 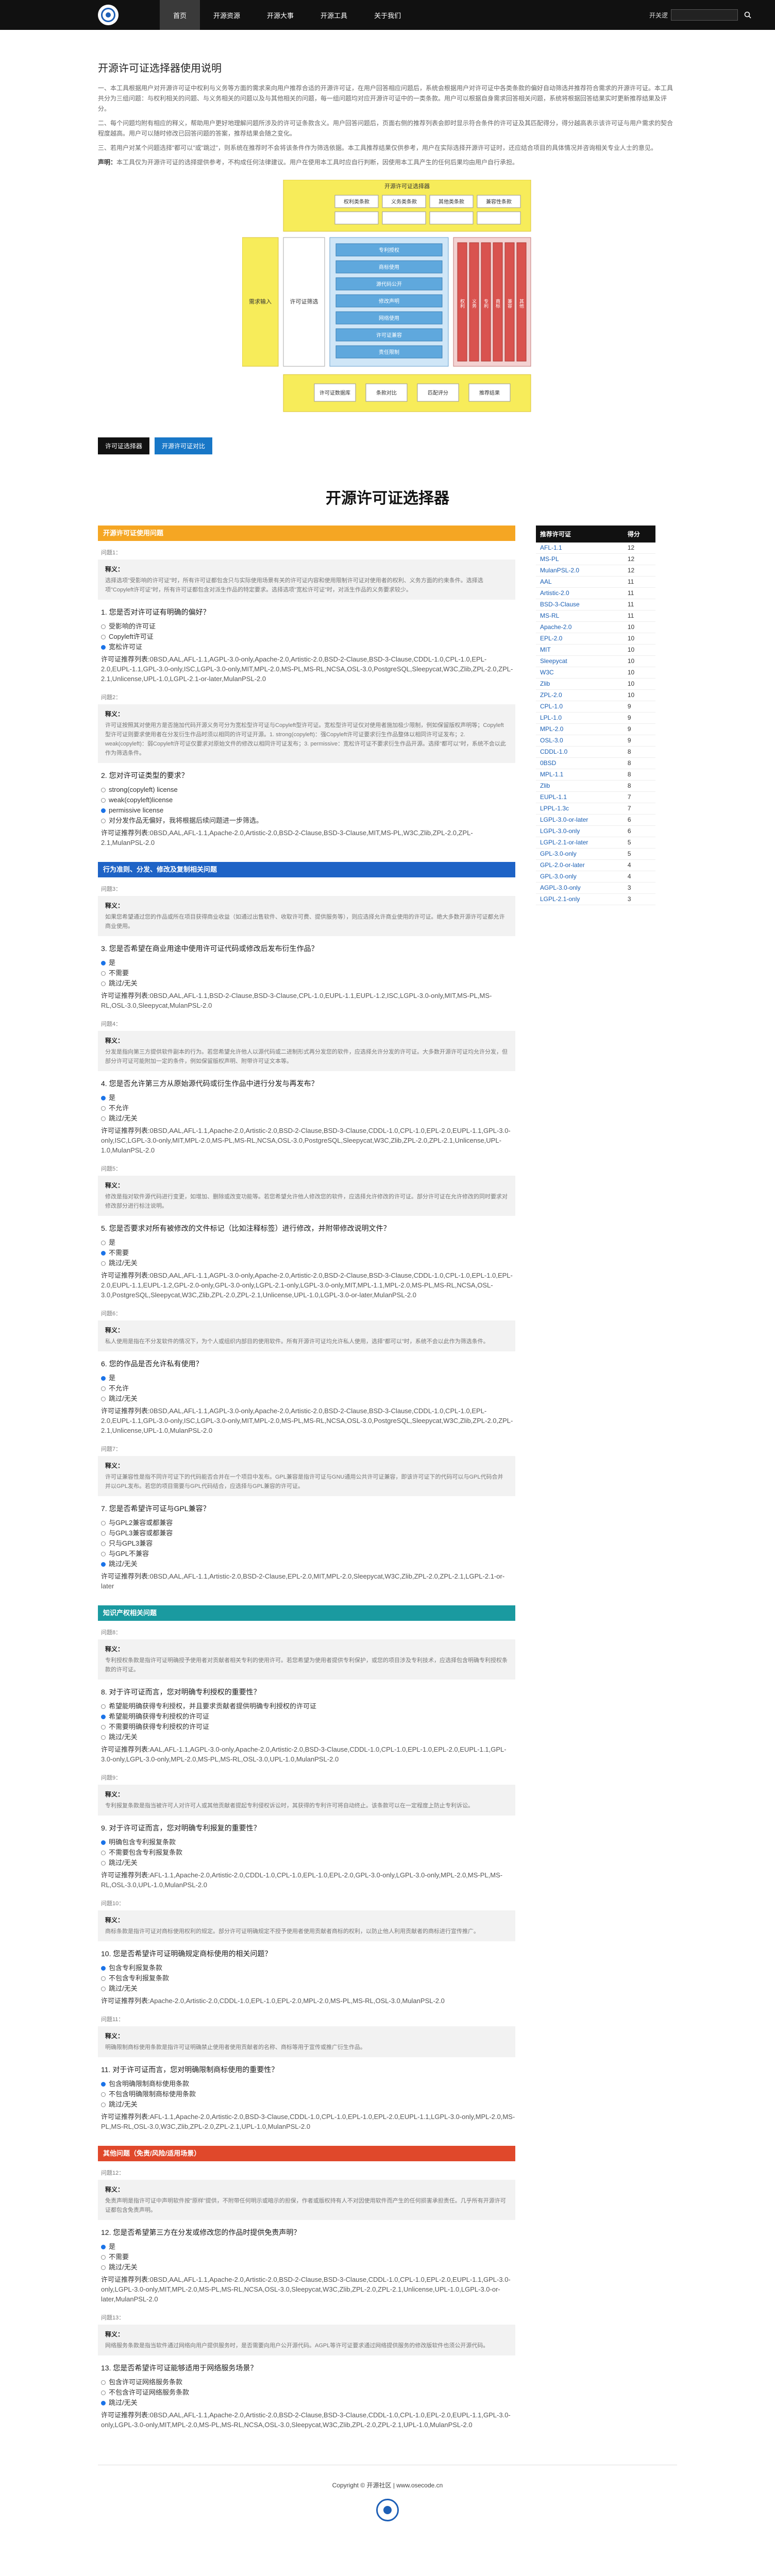 I want to click on answer-option: 宽松许可证, so click(x=308, y=647).